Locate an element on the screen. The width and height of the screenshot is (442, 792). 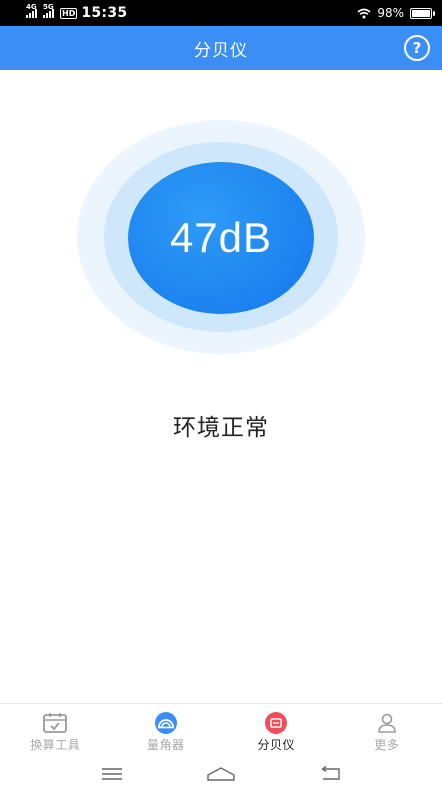
app-header: 分贝仪 ? is located at coordinates (221, 48).